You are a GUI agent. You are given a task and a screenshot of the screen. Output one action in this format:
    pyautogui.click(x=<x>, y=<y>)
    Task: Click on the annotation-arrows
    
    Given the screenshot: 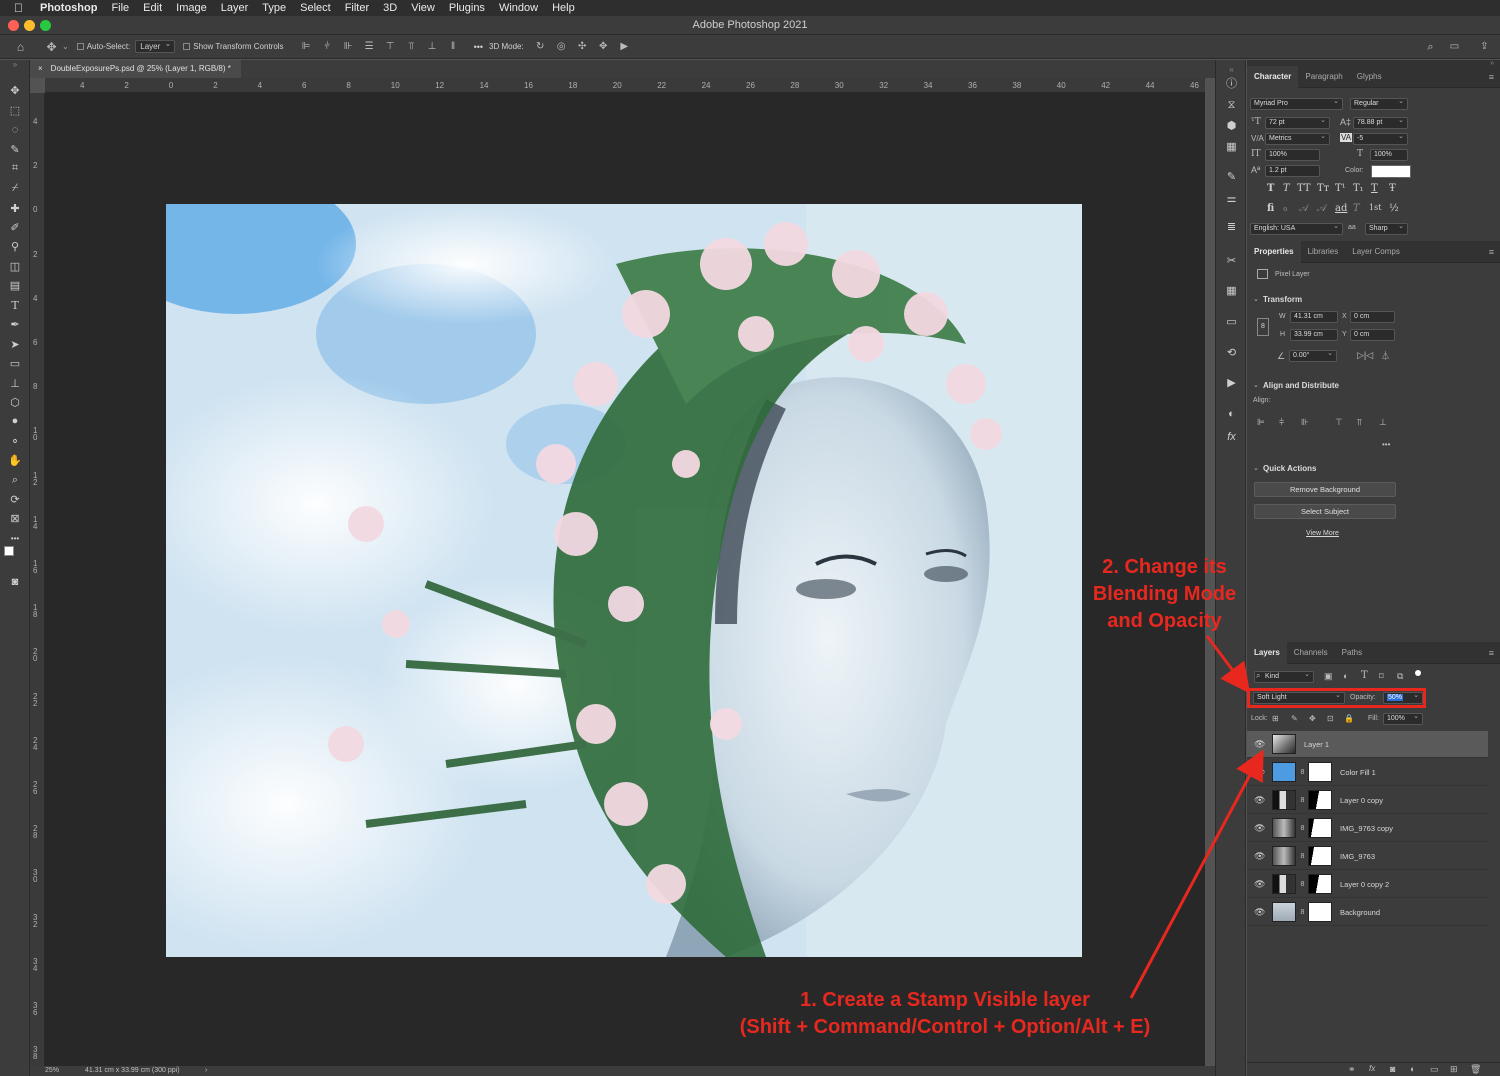 What is the action you would take?
    pyautogui.click(x=1196, y=817)
    